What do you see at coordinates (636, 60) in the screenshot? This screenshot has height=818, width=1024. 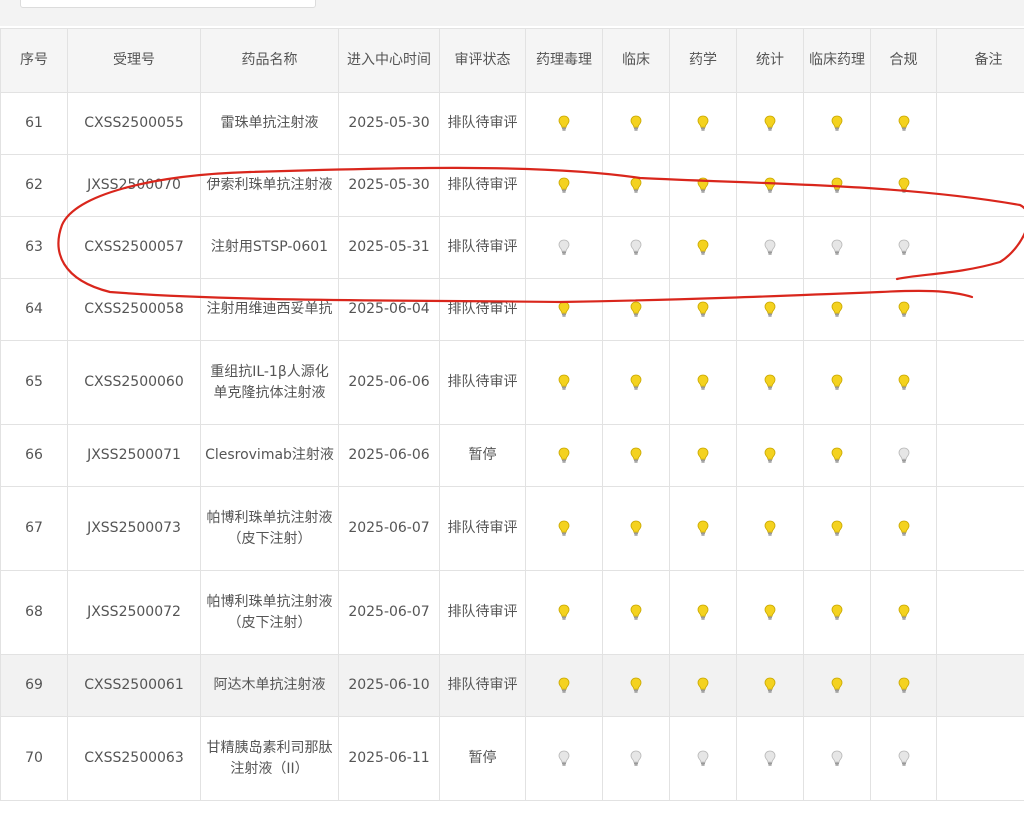 I see `header-clinical: 临床` at bounding box center [636, 60].